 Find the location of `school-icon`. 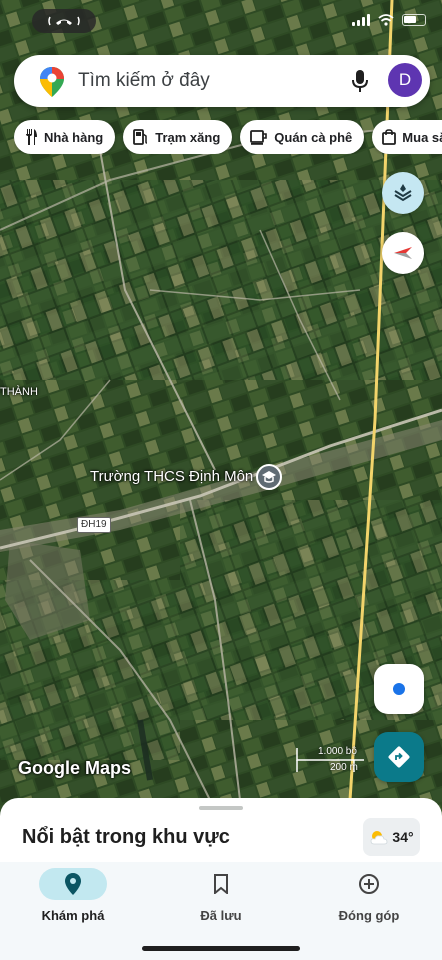

school-icon is located at coordinates (269, 477).